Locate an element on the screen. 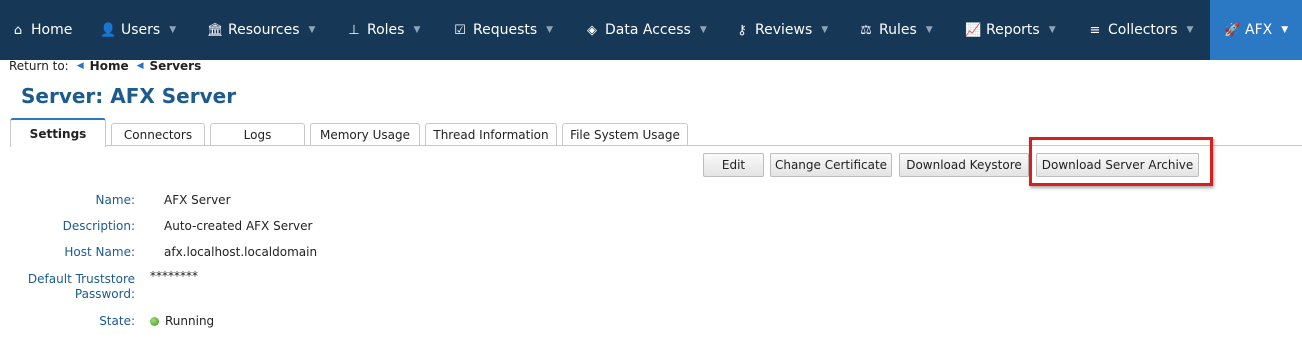  users-icon: 👤 is located at coordinates (108, 30).